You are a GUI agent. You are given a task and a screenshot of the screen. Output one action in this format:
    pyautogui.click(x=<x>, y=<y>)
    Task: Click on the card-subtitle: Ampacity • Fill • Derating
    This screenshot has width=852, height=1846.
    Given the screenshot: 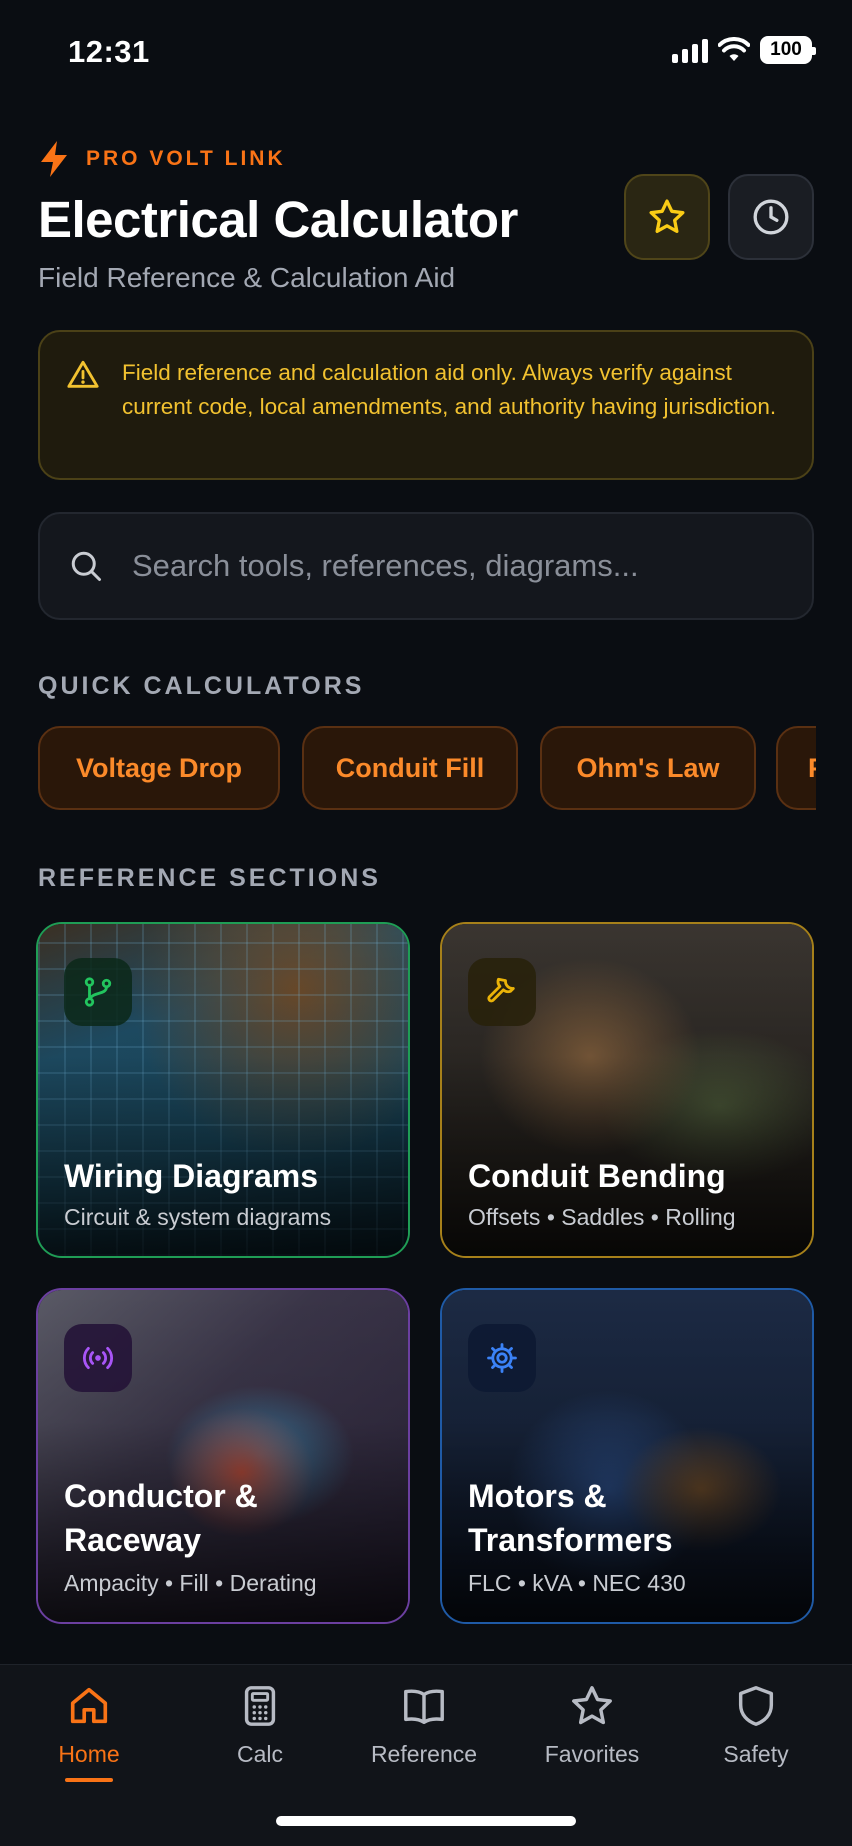 What is the action you would take?
    pyautogui.click(x=190, y=1583)
    